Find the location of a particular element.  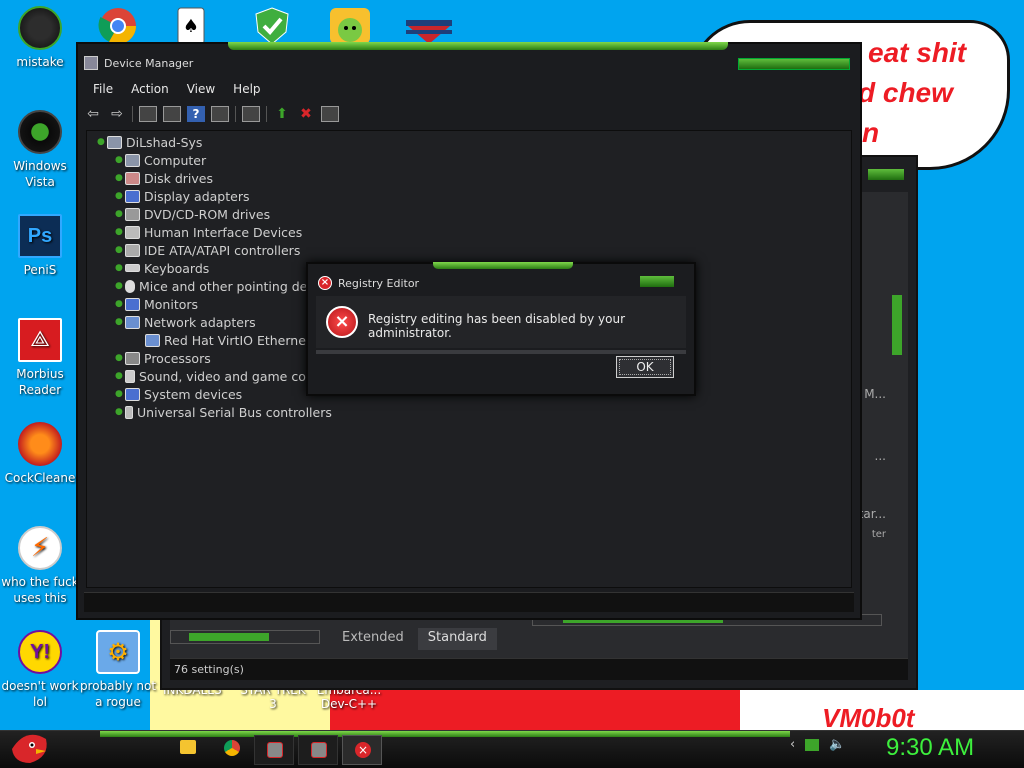

device-manager-task is located at coordinates (274, 750).